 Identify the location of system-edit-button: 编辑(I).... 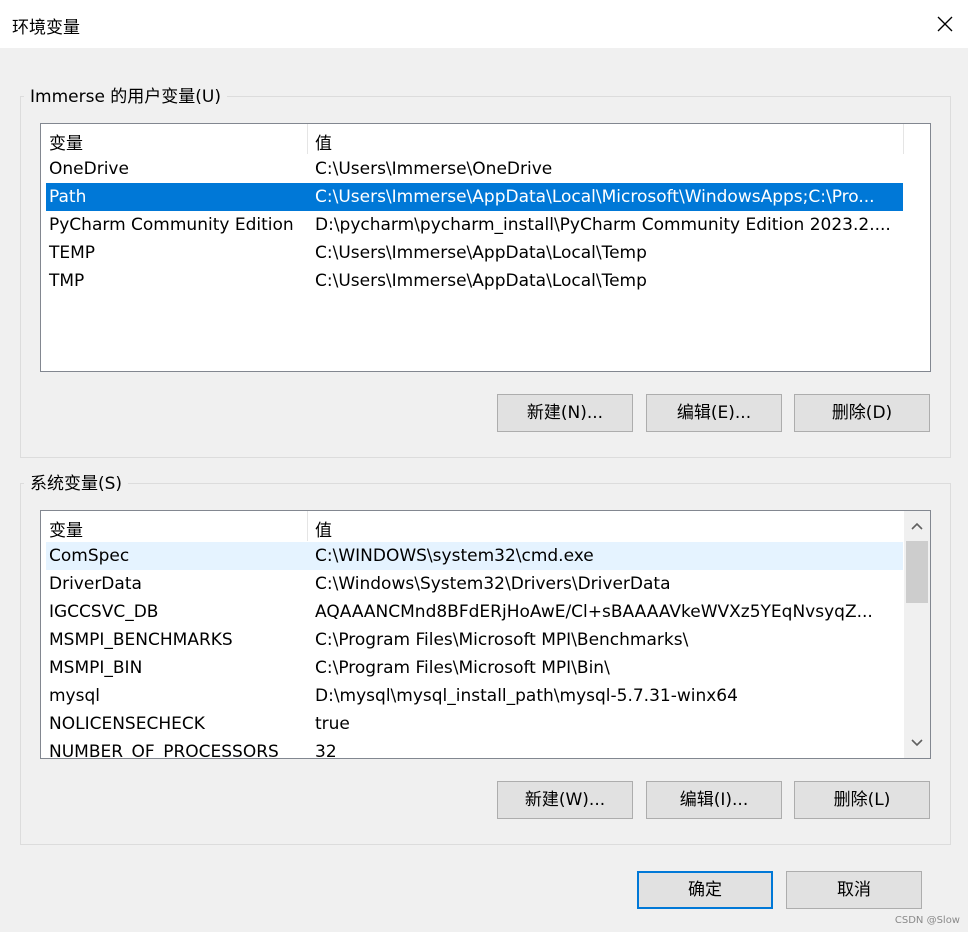
(714, 800).